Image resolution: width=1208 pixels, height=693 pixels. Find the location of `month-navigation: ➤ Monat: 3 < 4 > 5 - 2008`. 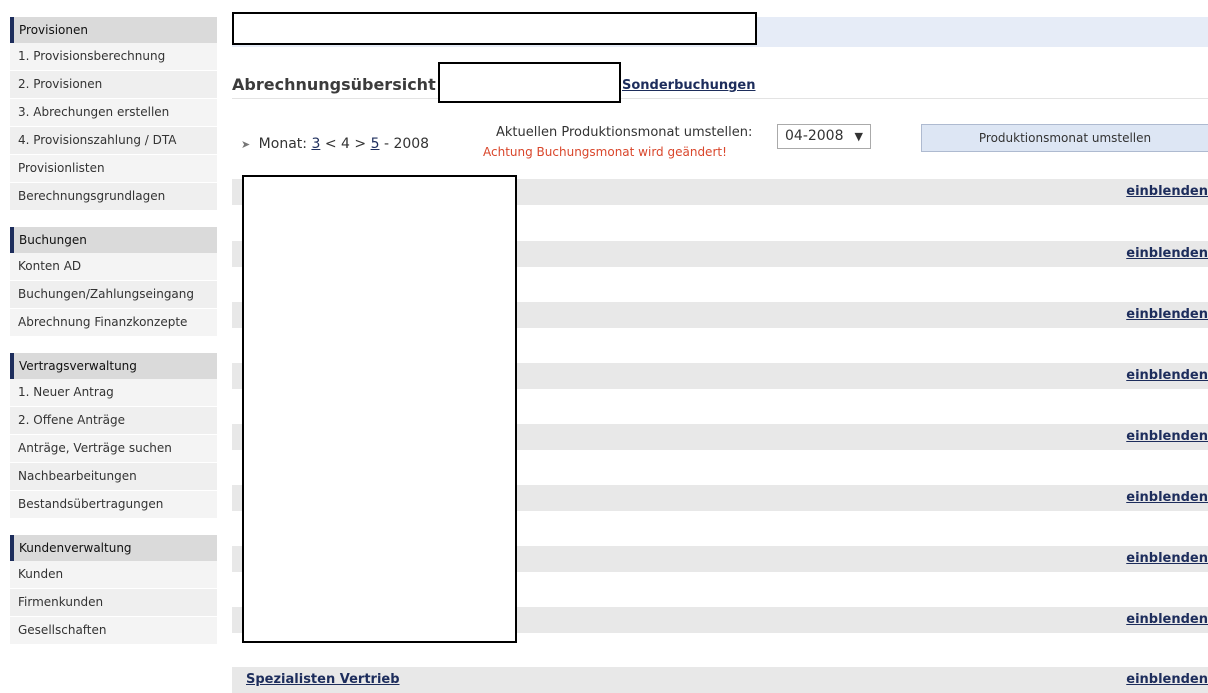

month-navigation: ➤ Monat: 3 < 4 > 5 - 2008 is located at coordinates (335, 144).